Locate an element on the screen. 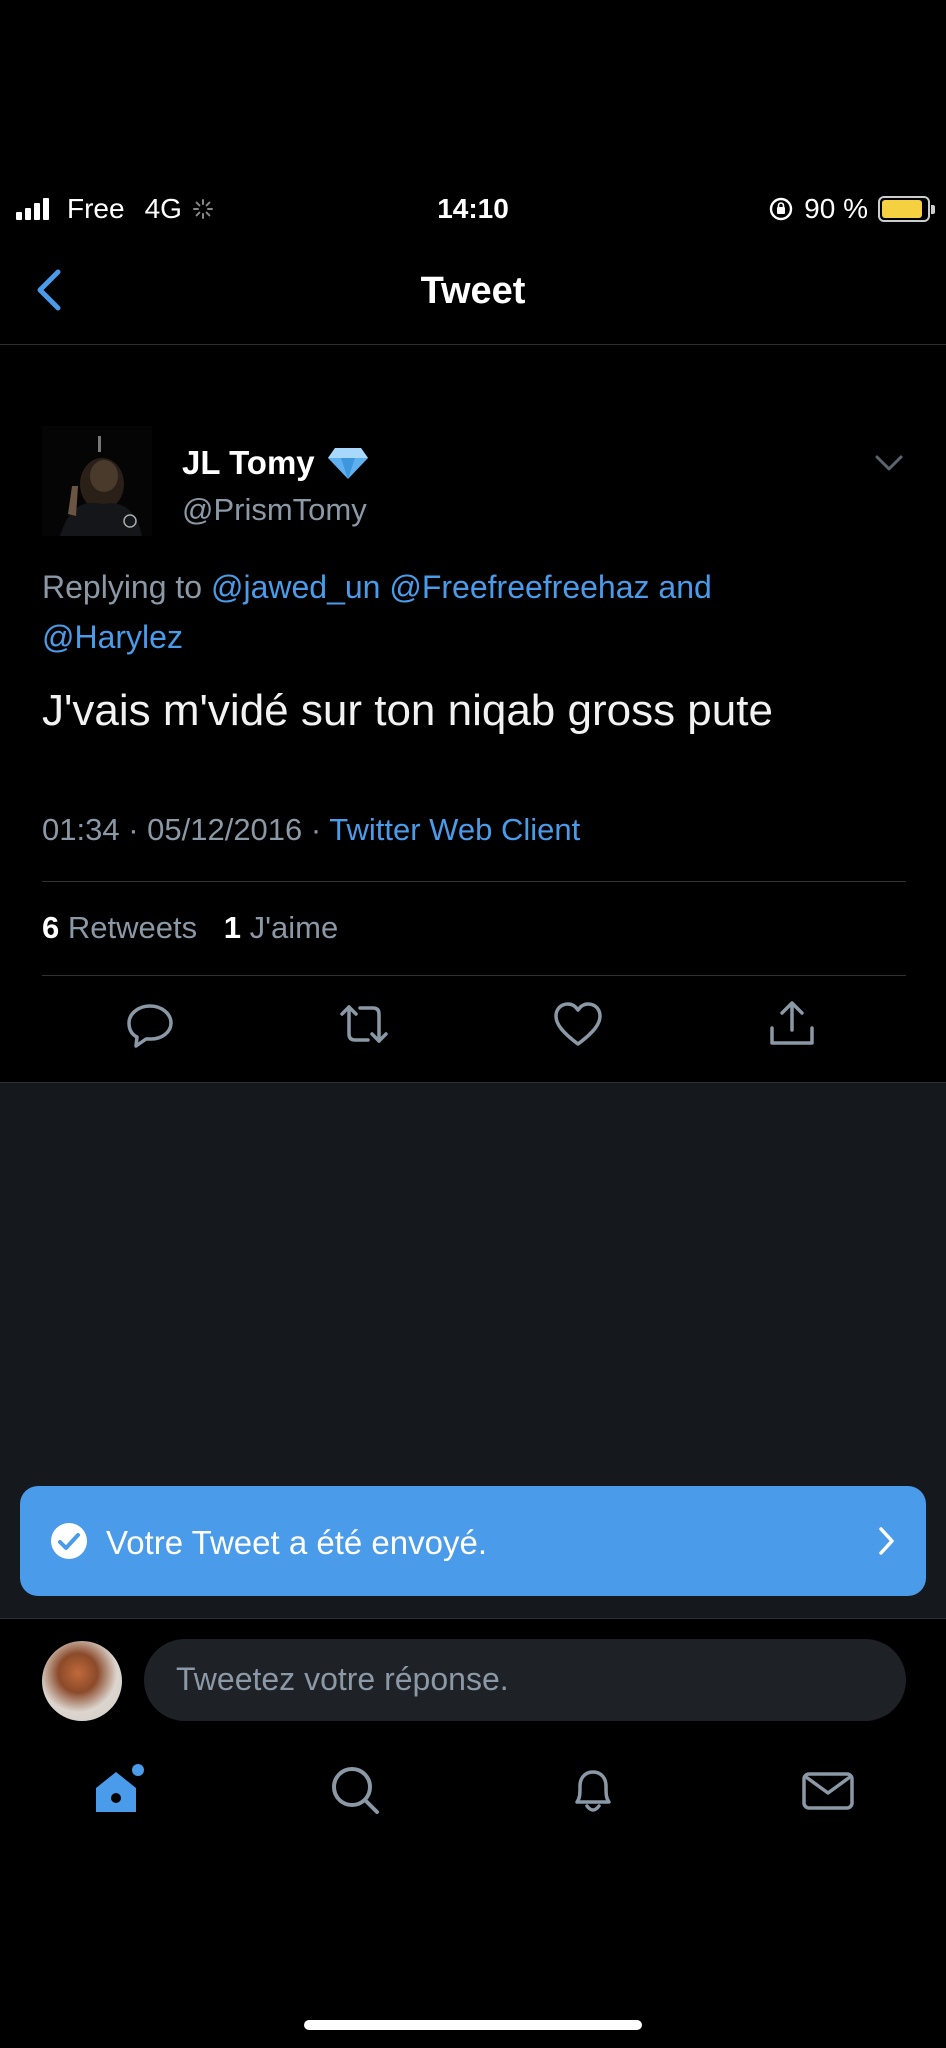  messages-envelope-icon is located at coordinates (828, 1790).